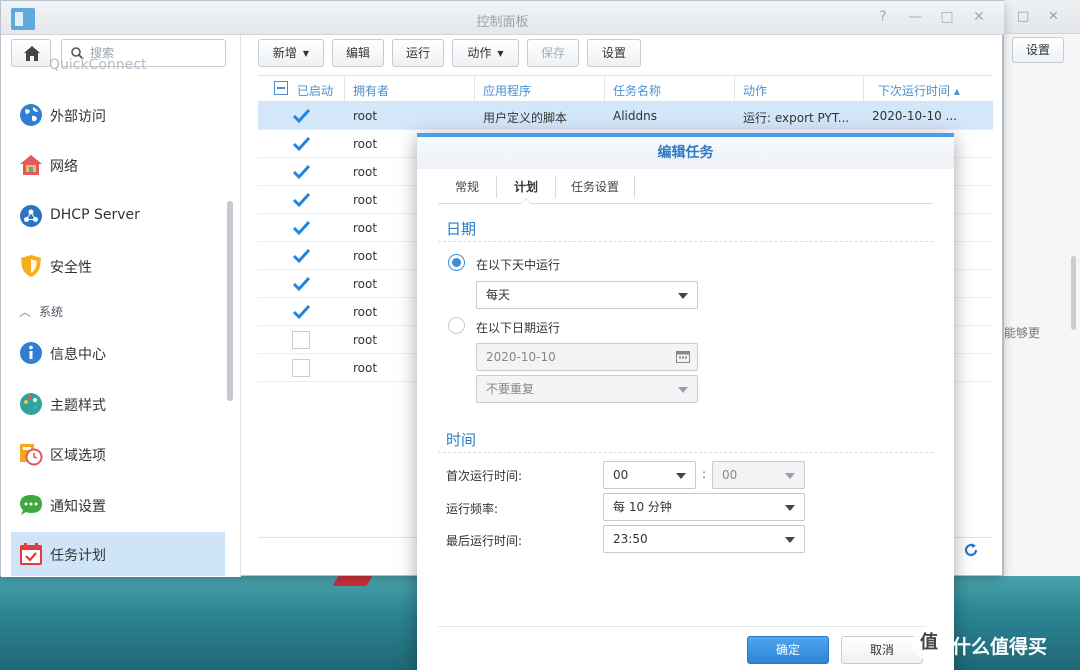  Describe the element at coordinates (358, 53) in the screenshot. I see `edit-button: 编辑` at that location.